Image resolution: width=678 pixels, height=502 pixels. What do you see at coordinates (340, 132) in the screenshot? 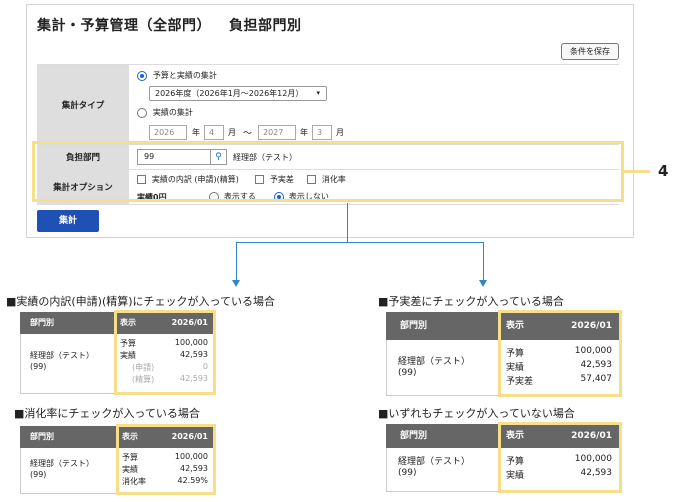
I see `to-month-unit: 月` at bounding box center [340, 132].